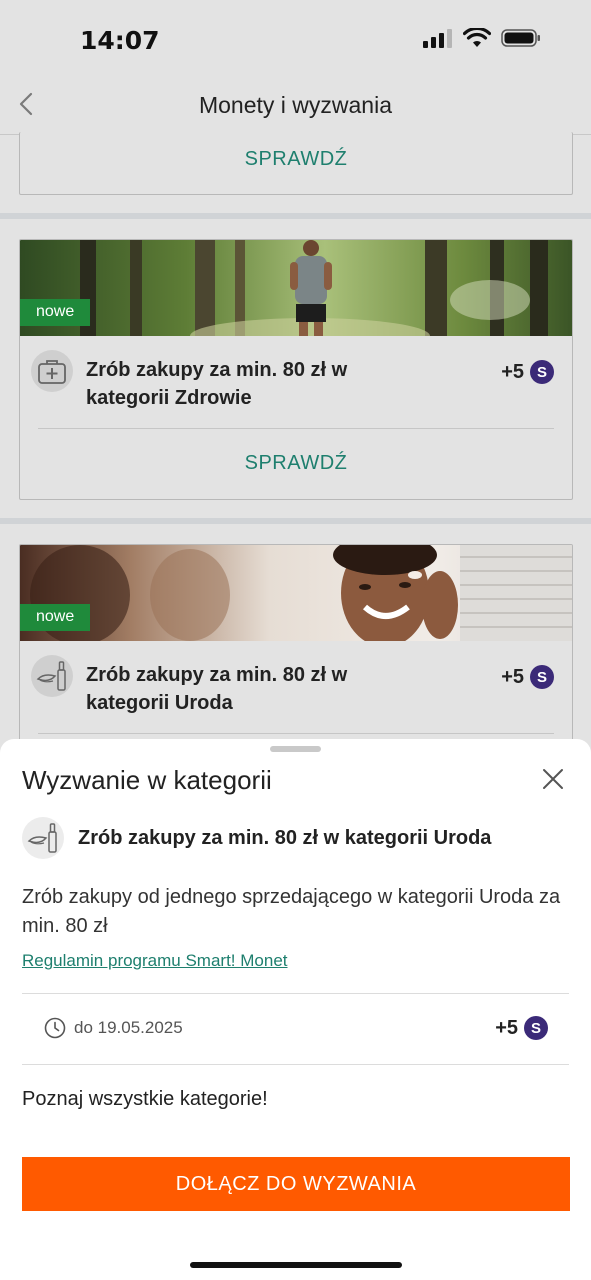  What do you see at coordinates (52, 371) in the screenshot?
I see `first-aid-kit-icon` at bounding box center [52, 371].